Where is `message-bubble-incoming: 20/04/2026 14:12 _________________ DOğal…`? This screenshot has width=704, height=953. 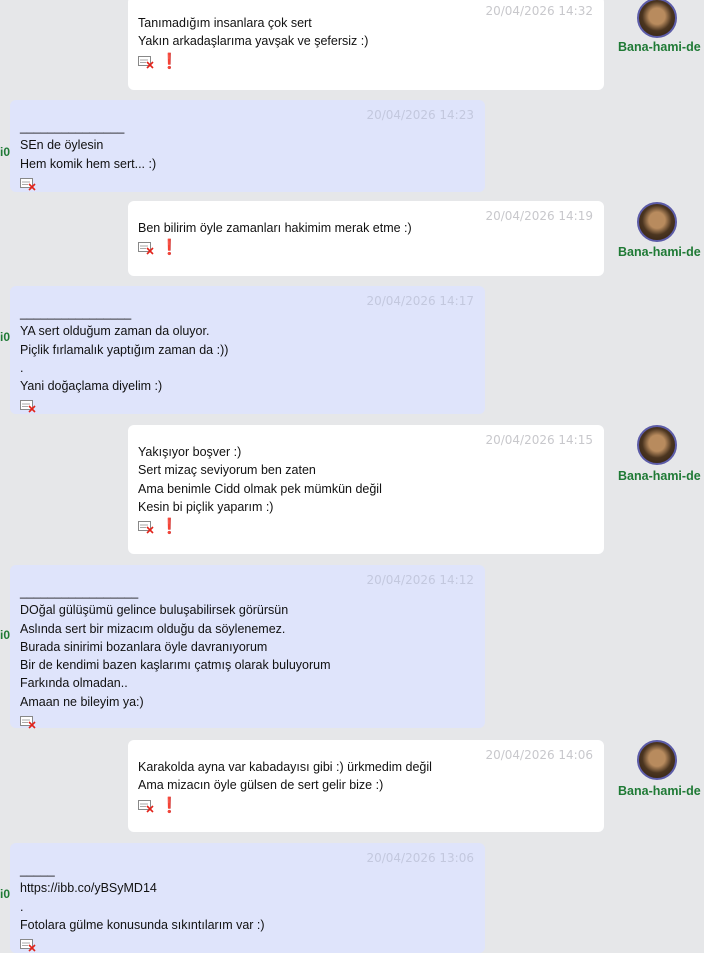 message-bubble-incoming: 20/04/2026 14:12 _________________ DOğal… is located at coordinates (247, 647).